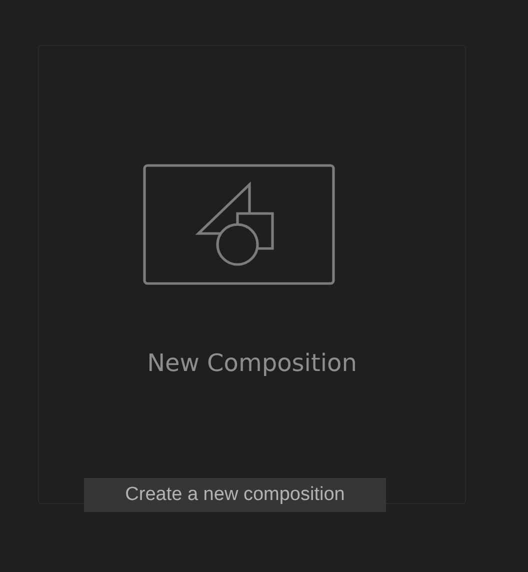 This screenshot has width=528, height=572. I want to click on tooltip: Create a new composition, so click(235, 495).